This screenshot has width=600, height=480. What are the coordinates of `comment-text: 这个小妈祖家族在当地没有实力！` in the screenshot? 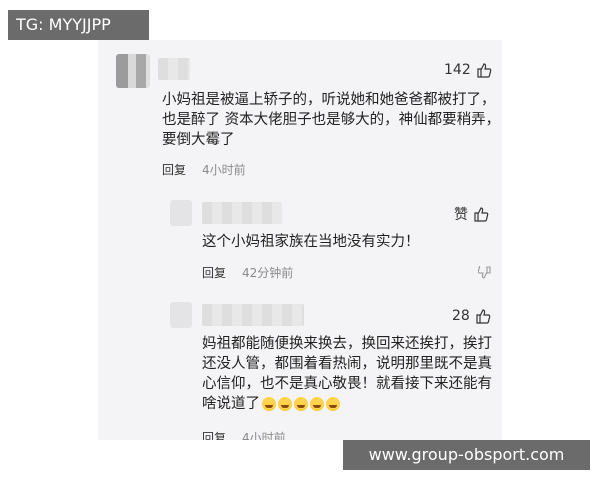 It's located at (311, 242).